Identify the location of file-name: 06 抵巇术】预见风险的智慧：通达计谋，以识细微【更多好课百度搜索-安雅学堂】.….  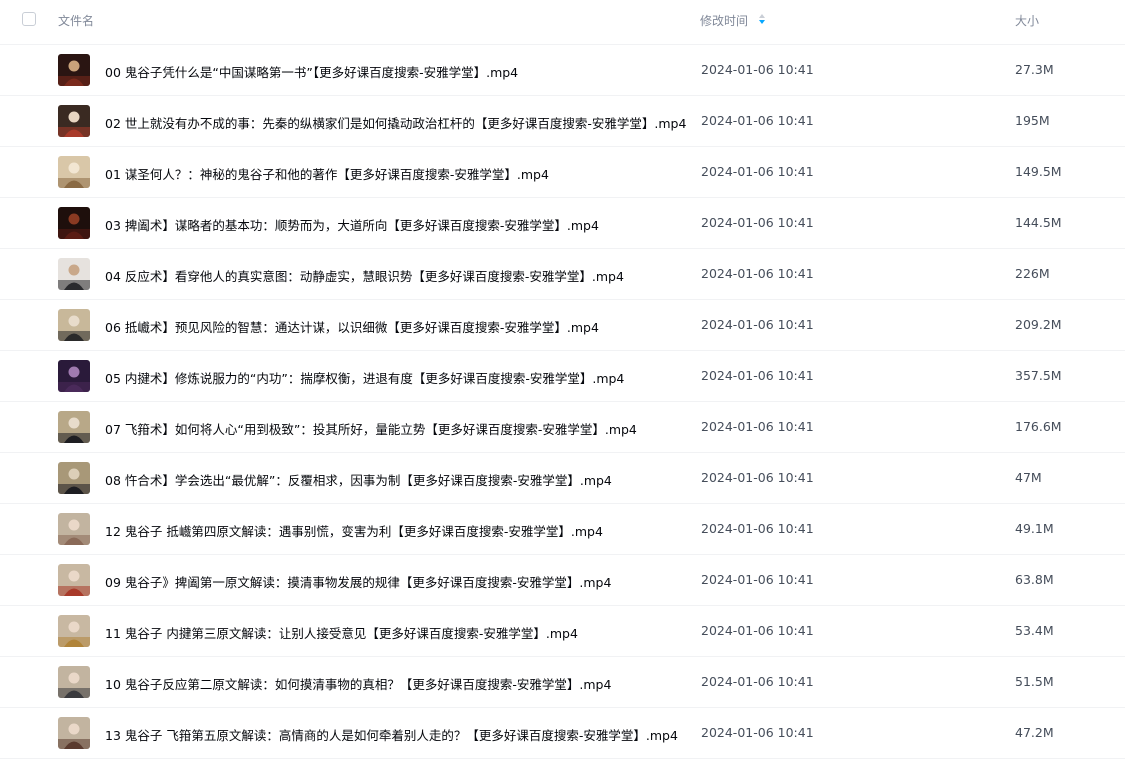
(352, 326).